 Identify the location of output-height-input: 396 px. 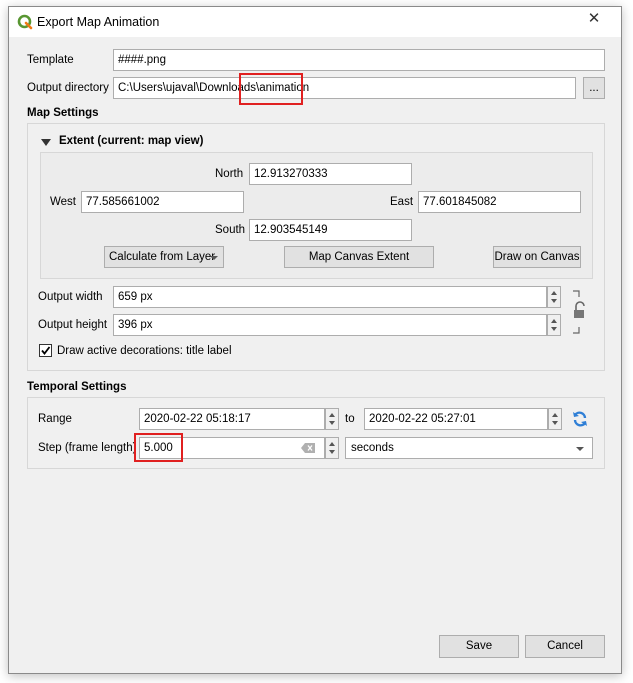
(330, 325).